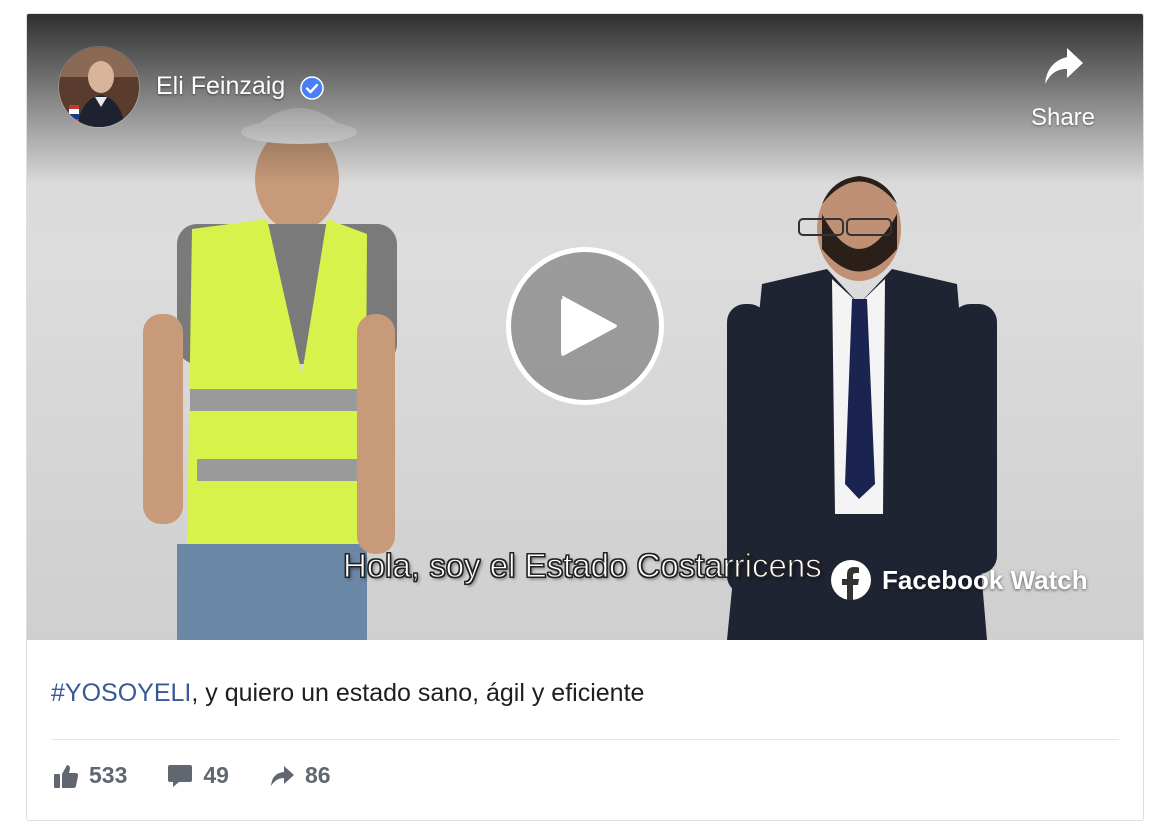 The image size is (1166, 836). What do you see at coordinates (583, 566) in the screenshot?
I see `video-subtitle: Hola, soy el Estado Costarricens` at bounding box center [583, 566].